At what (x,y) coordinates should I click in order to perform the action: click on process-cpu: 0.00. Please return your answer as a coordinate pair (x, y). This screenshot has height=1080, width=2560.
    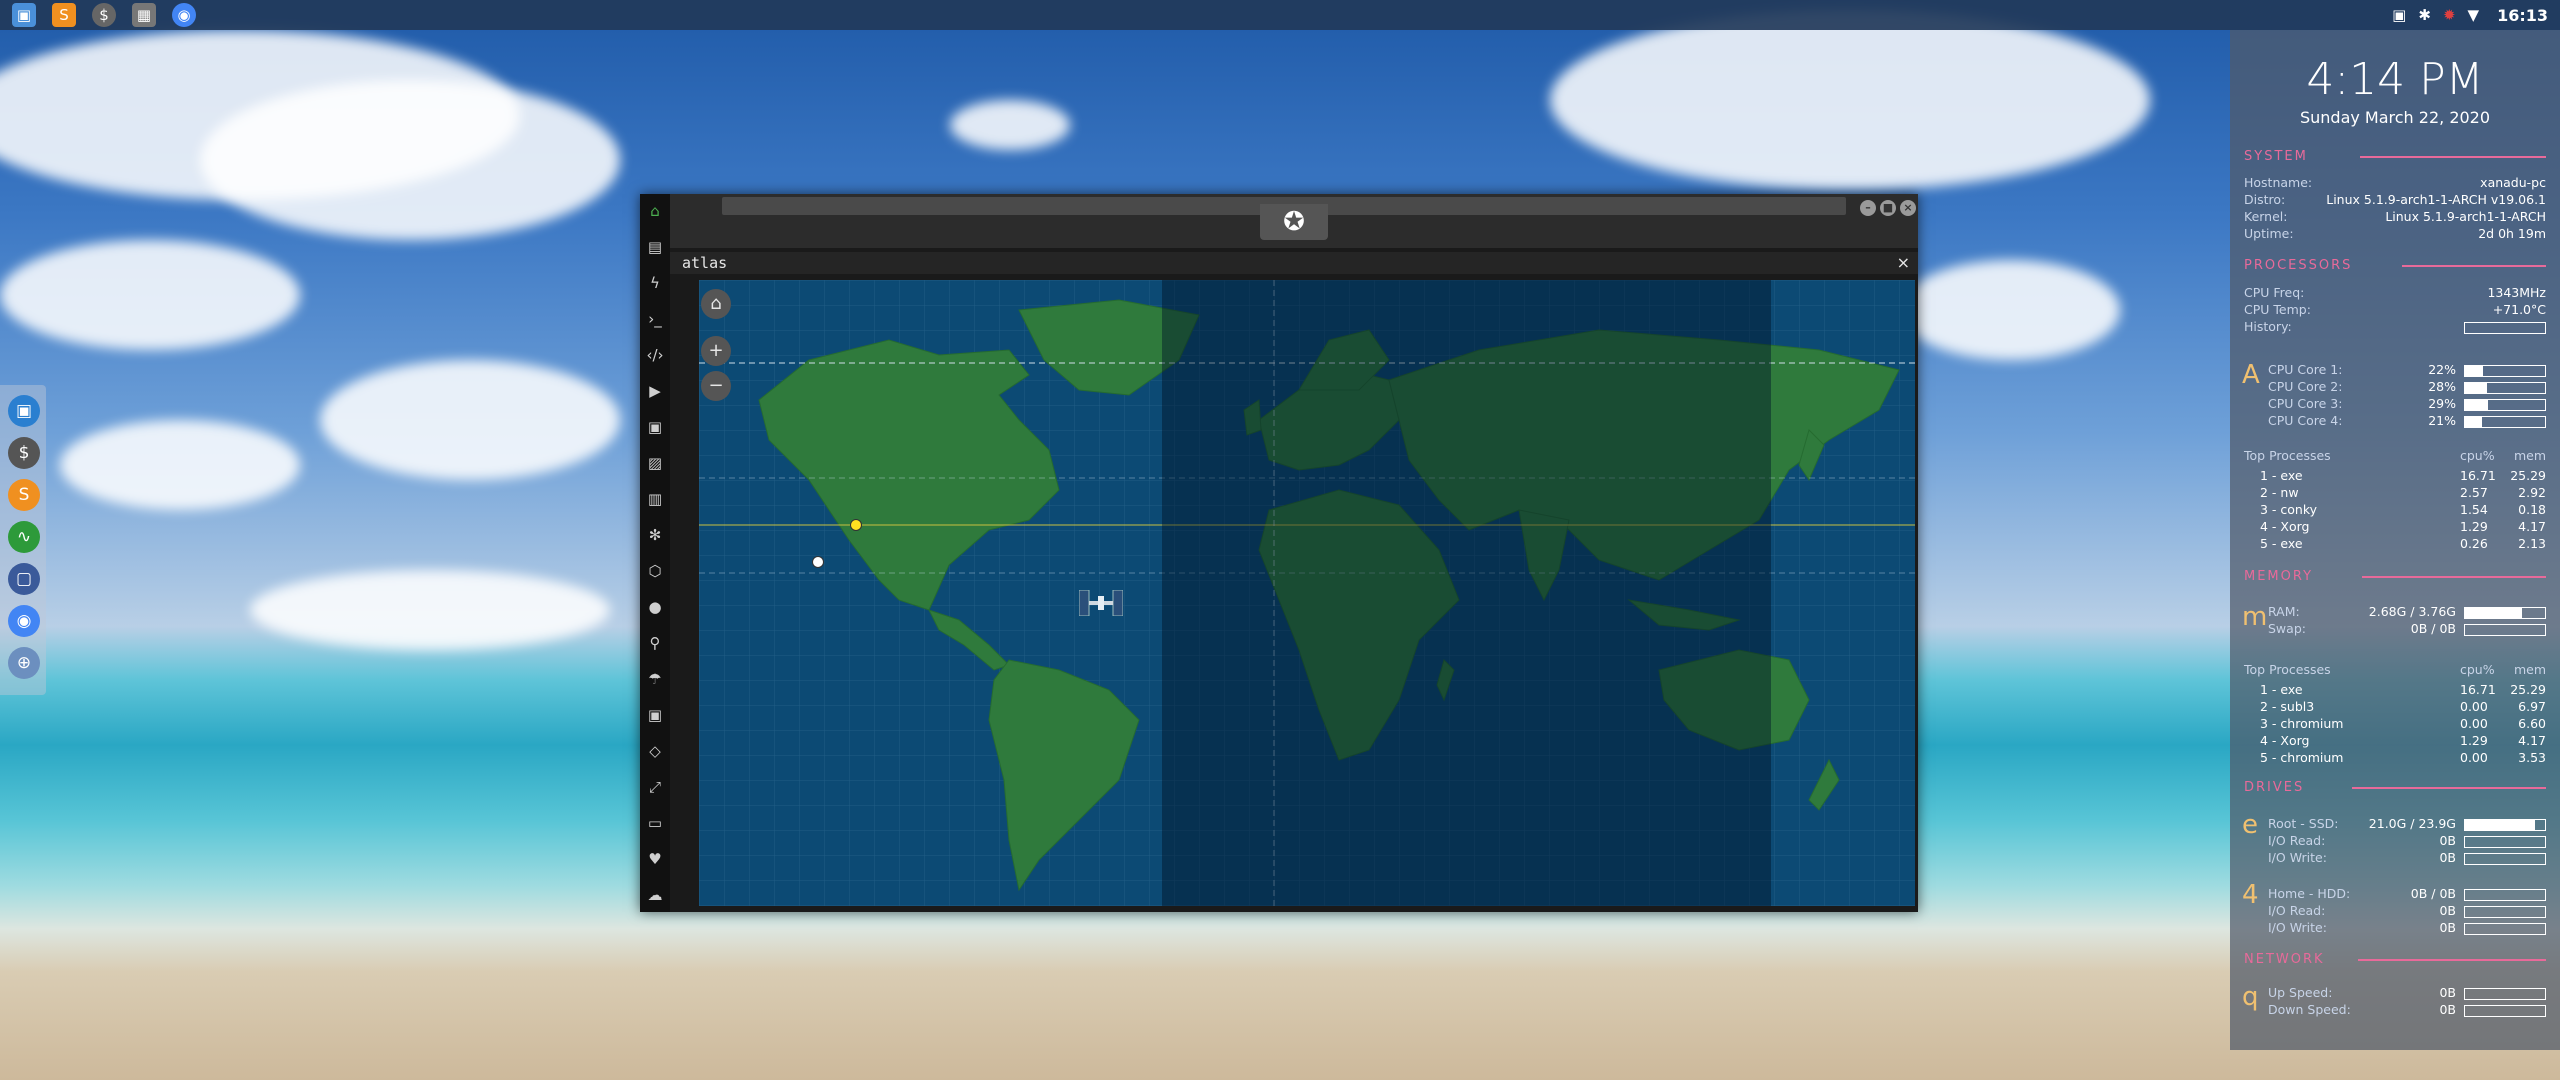
    Looking at the image, I should click on (2474, 757).